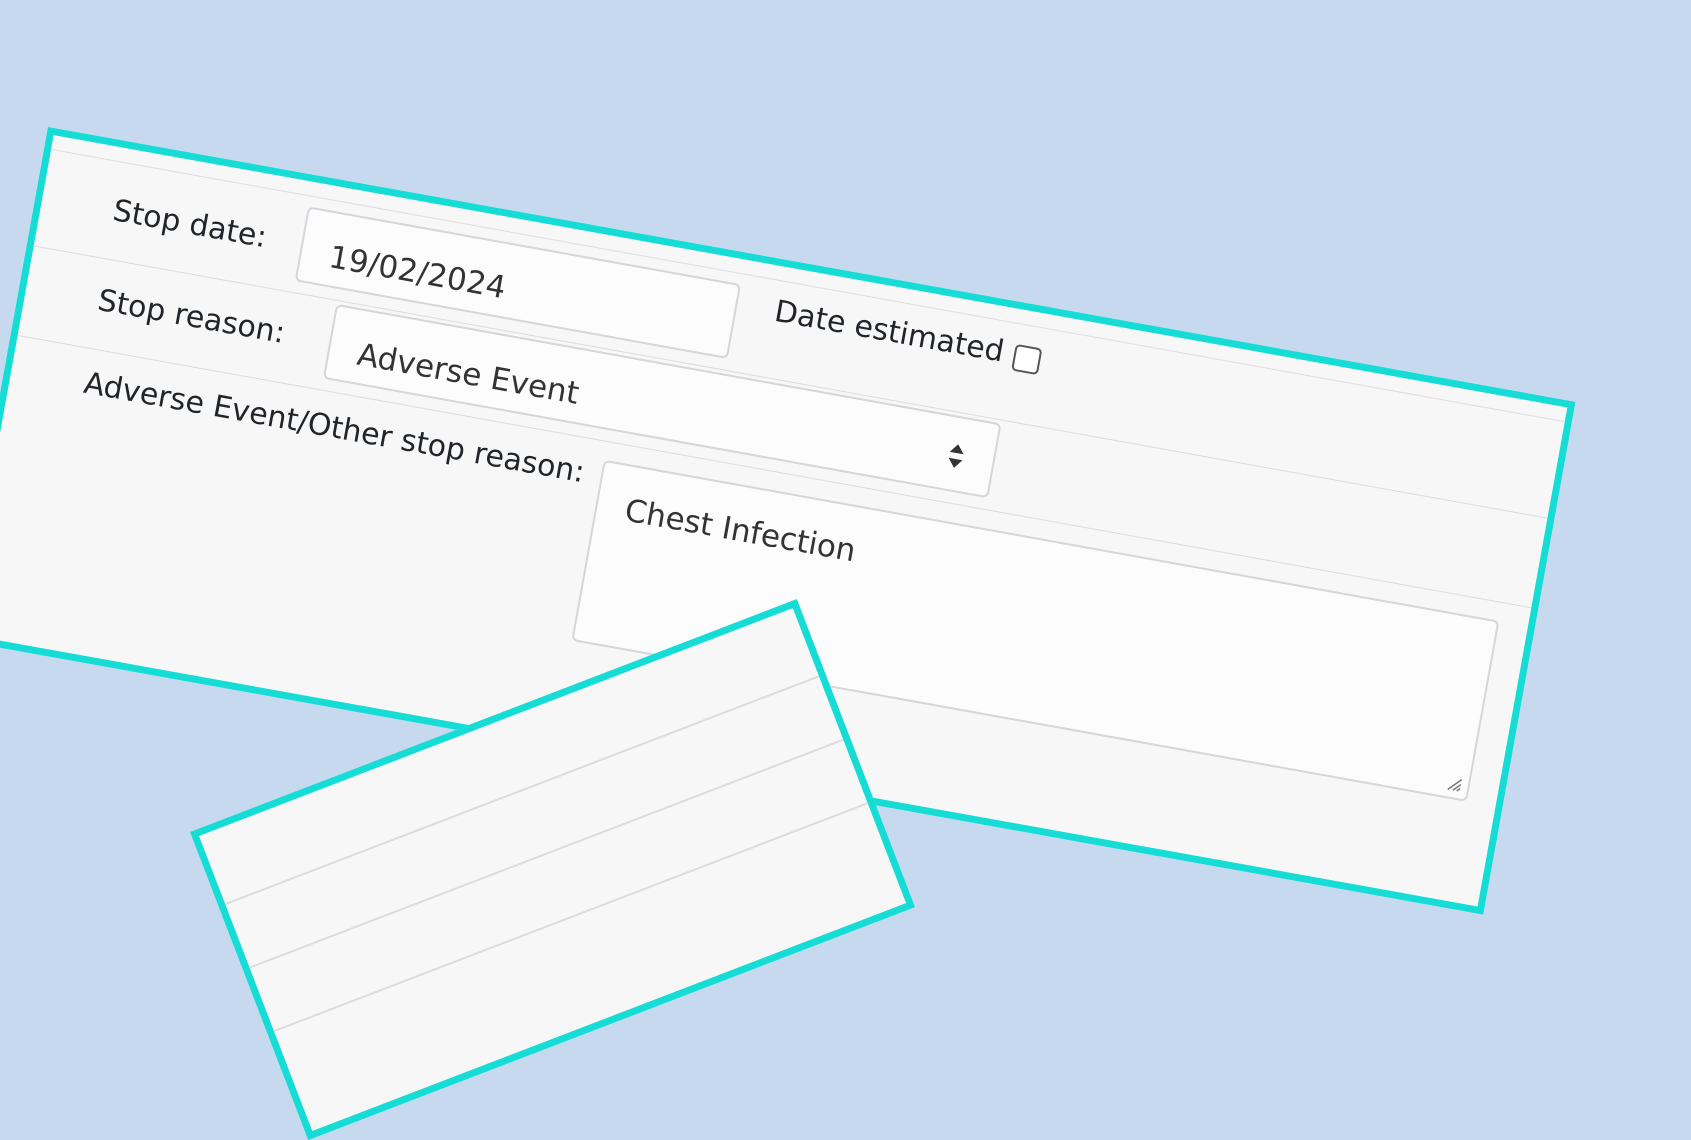 The image size is (1691, 1140). I want to click on stop-reason-label: Stop reason:, so click(191, 316).